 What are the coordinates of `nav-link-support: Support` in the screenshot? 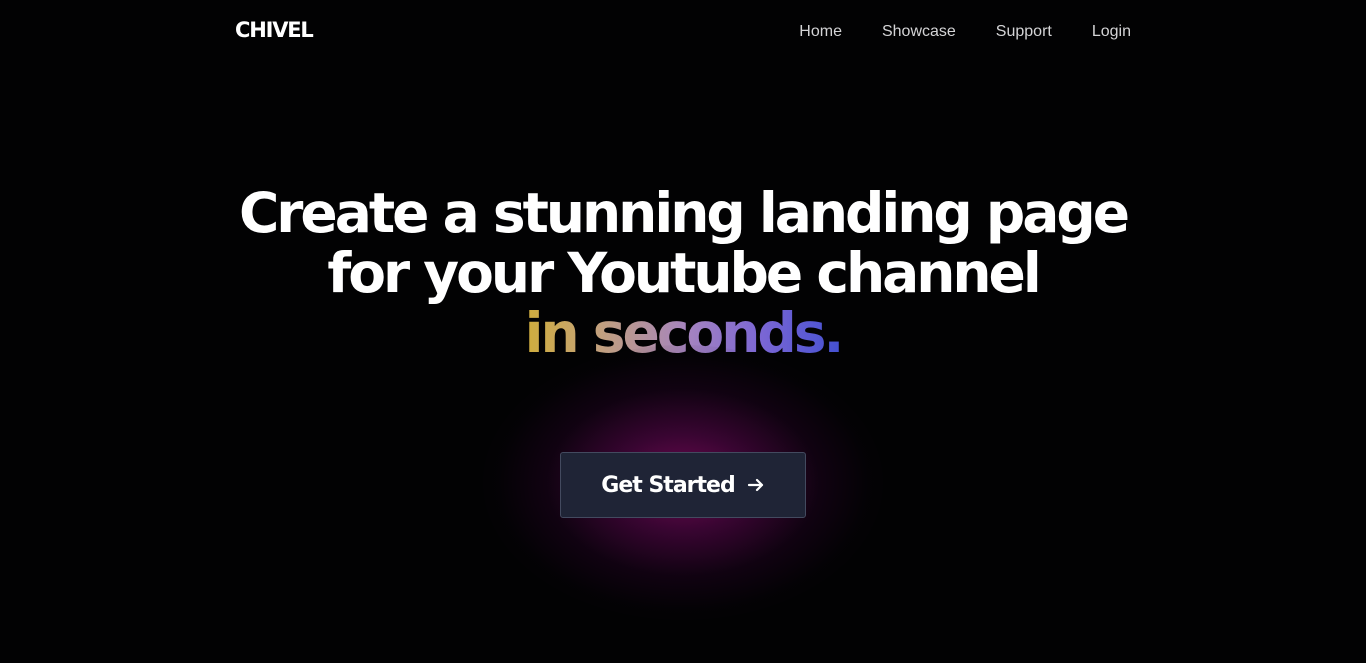 It's located at (1024, 32).